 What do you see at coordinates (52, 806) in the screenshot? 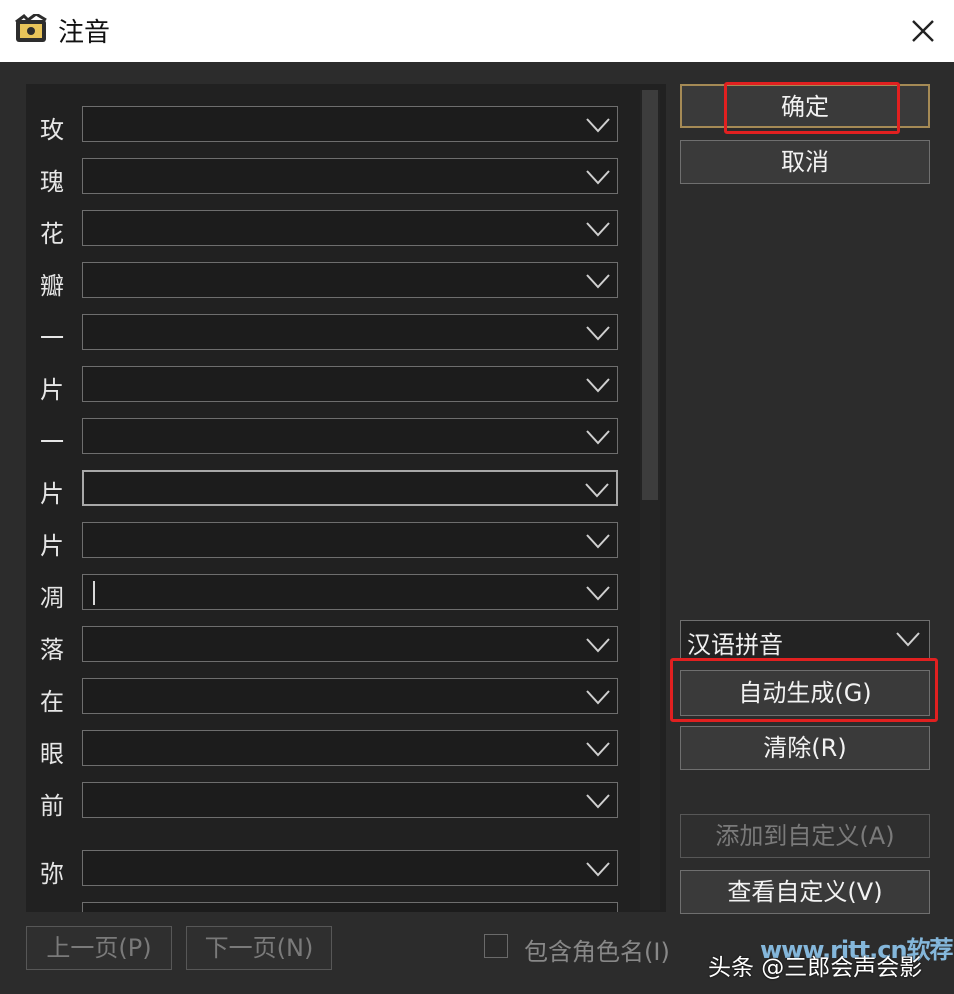
I see `row-character: 前` at bounding box center [52, 806].